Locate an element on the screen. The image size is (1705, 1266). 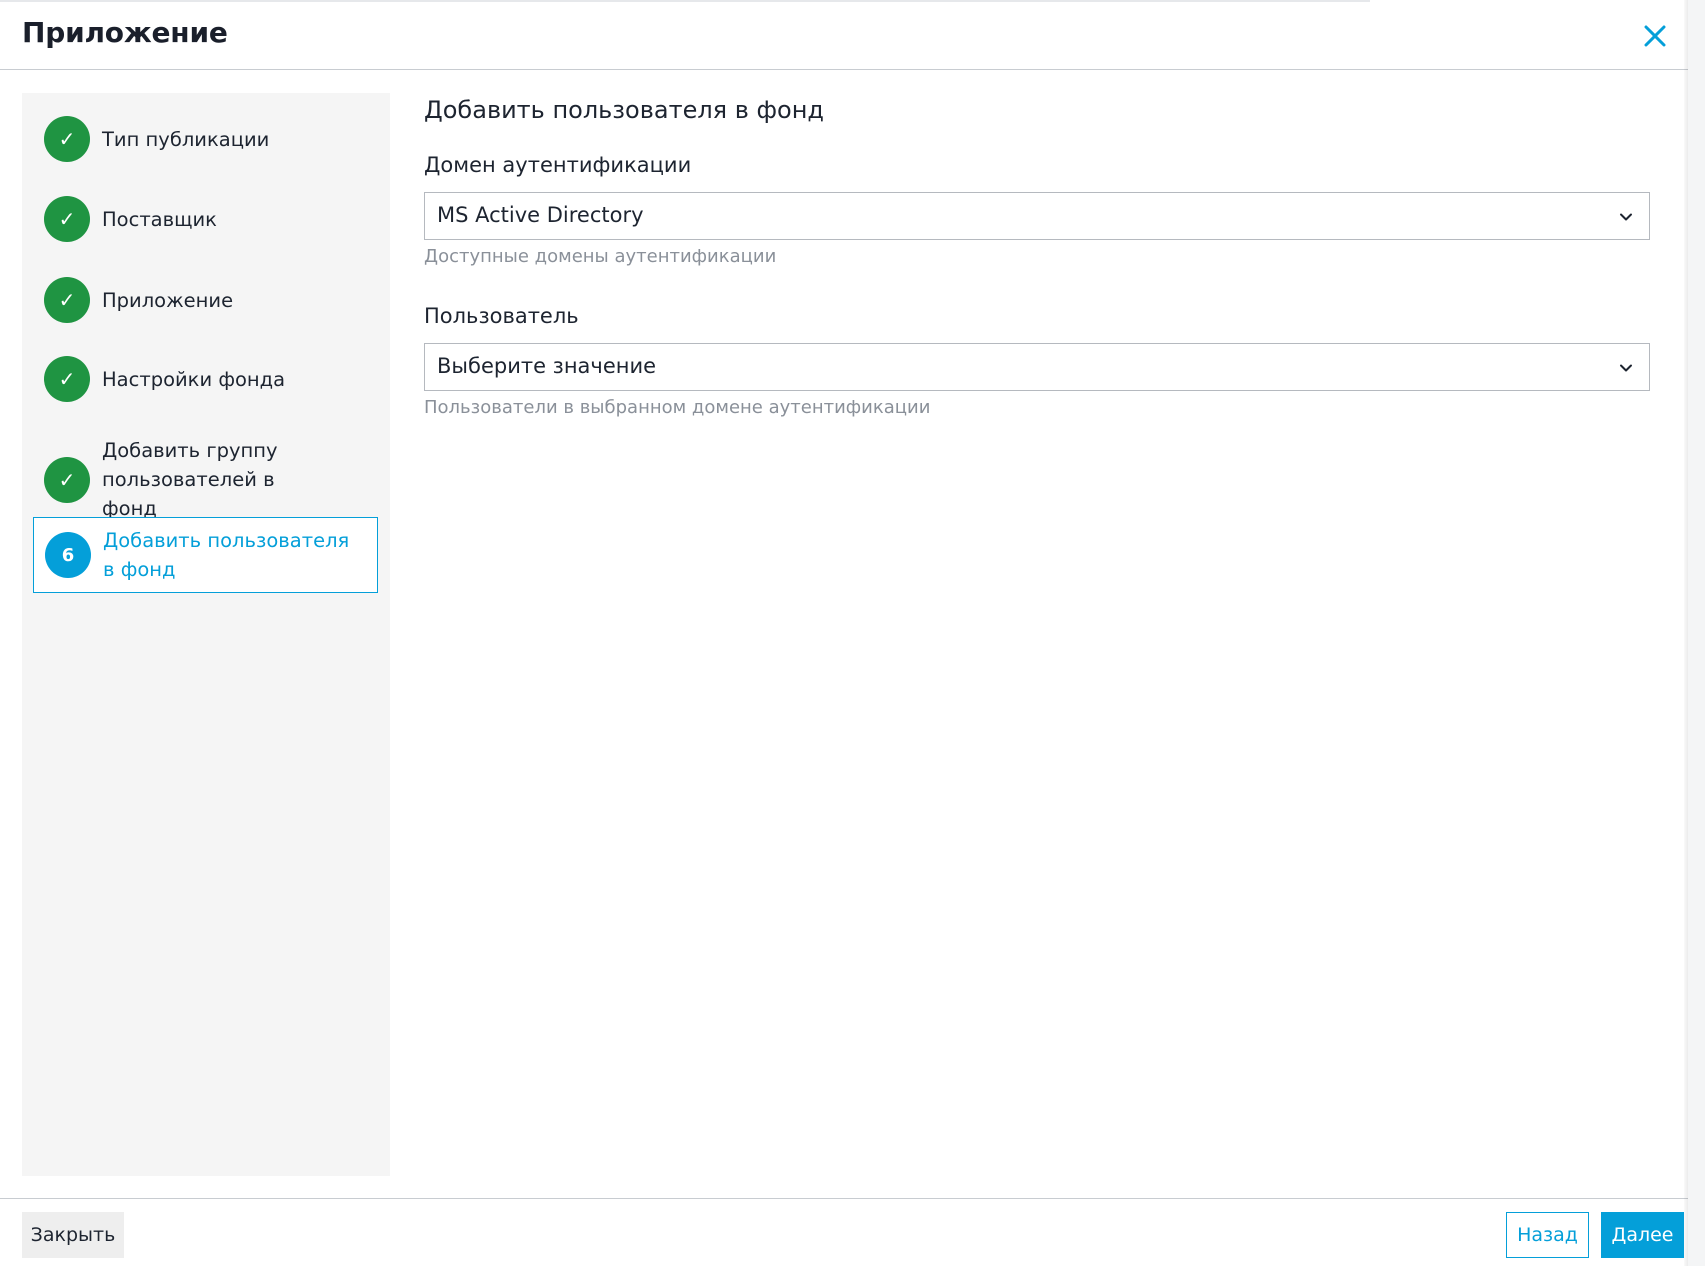
form-title: Добавить пользователя в фонд is located at coordinates (624, 110).